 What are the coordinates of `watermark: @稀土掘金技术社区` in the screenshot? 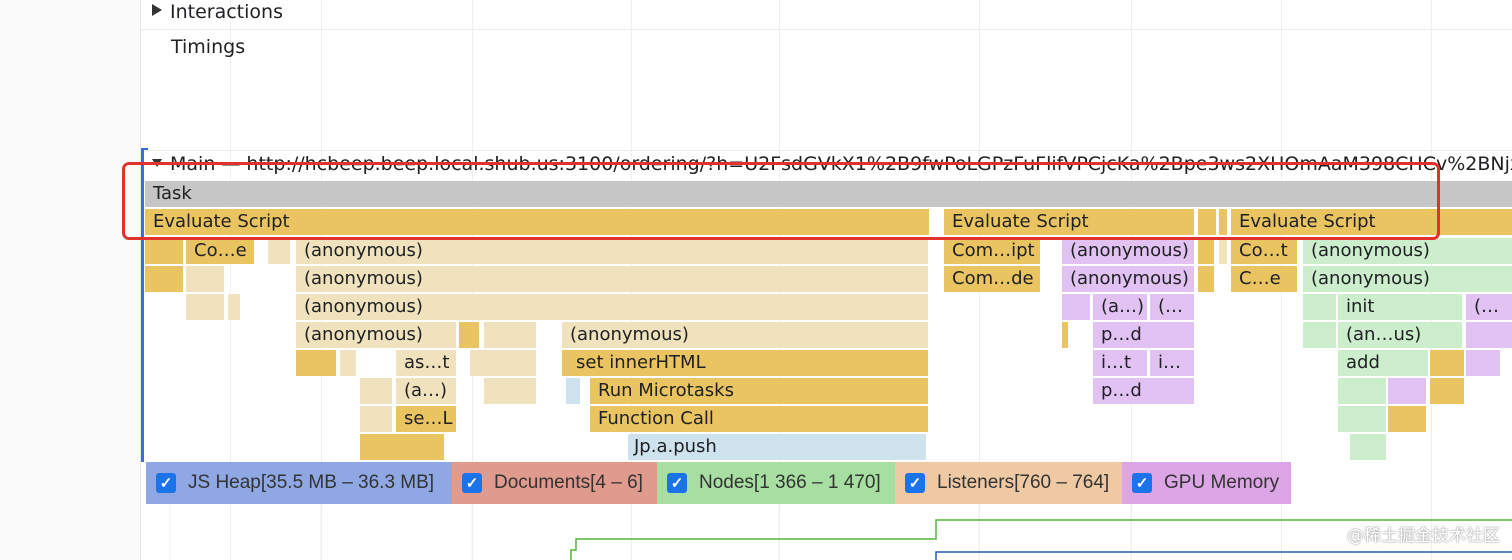 It's located at (1423, 536).